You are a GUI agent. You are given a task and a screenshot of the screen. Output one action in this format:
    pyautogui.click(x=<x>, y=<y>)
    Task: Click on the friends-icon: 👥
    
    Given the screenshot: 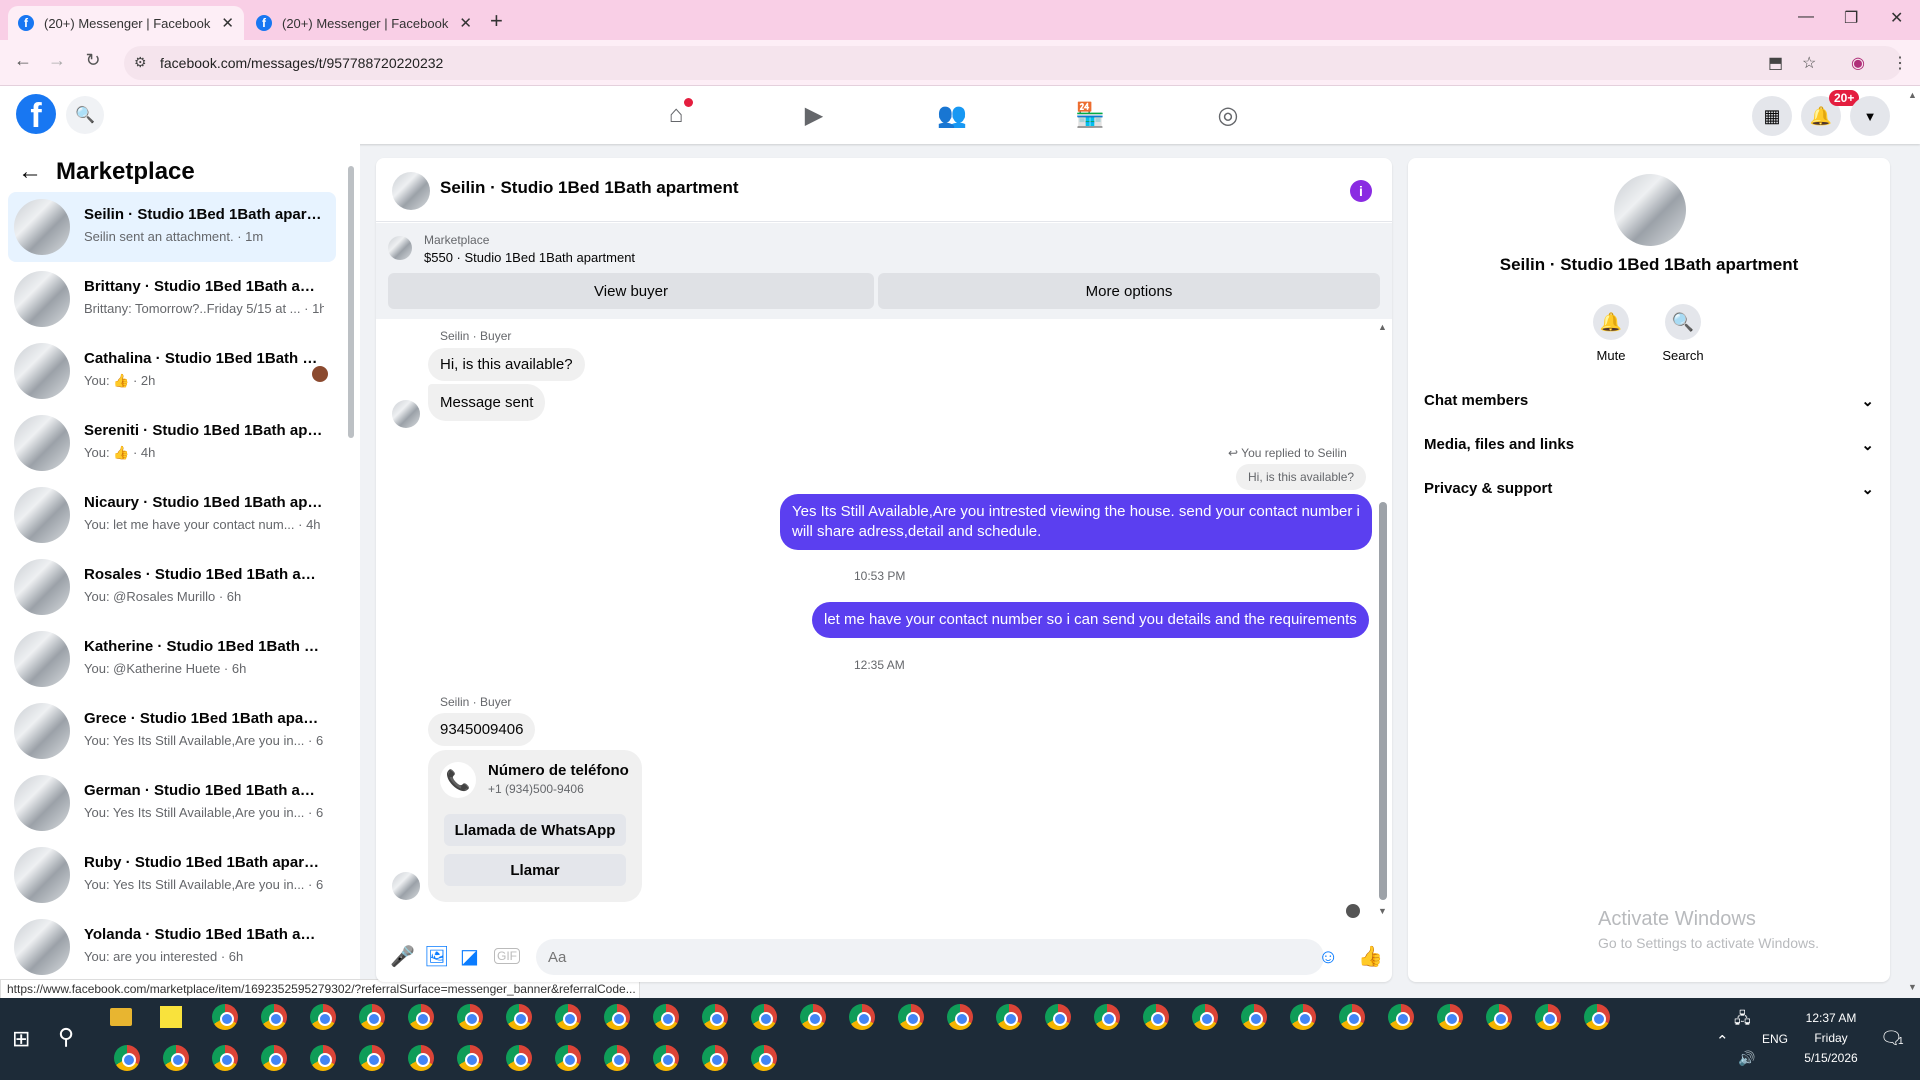 What is the action you would take?
    pyautogui.click(x=952, y=115)
    